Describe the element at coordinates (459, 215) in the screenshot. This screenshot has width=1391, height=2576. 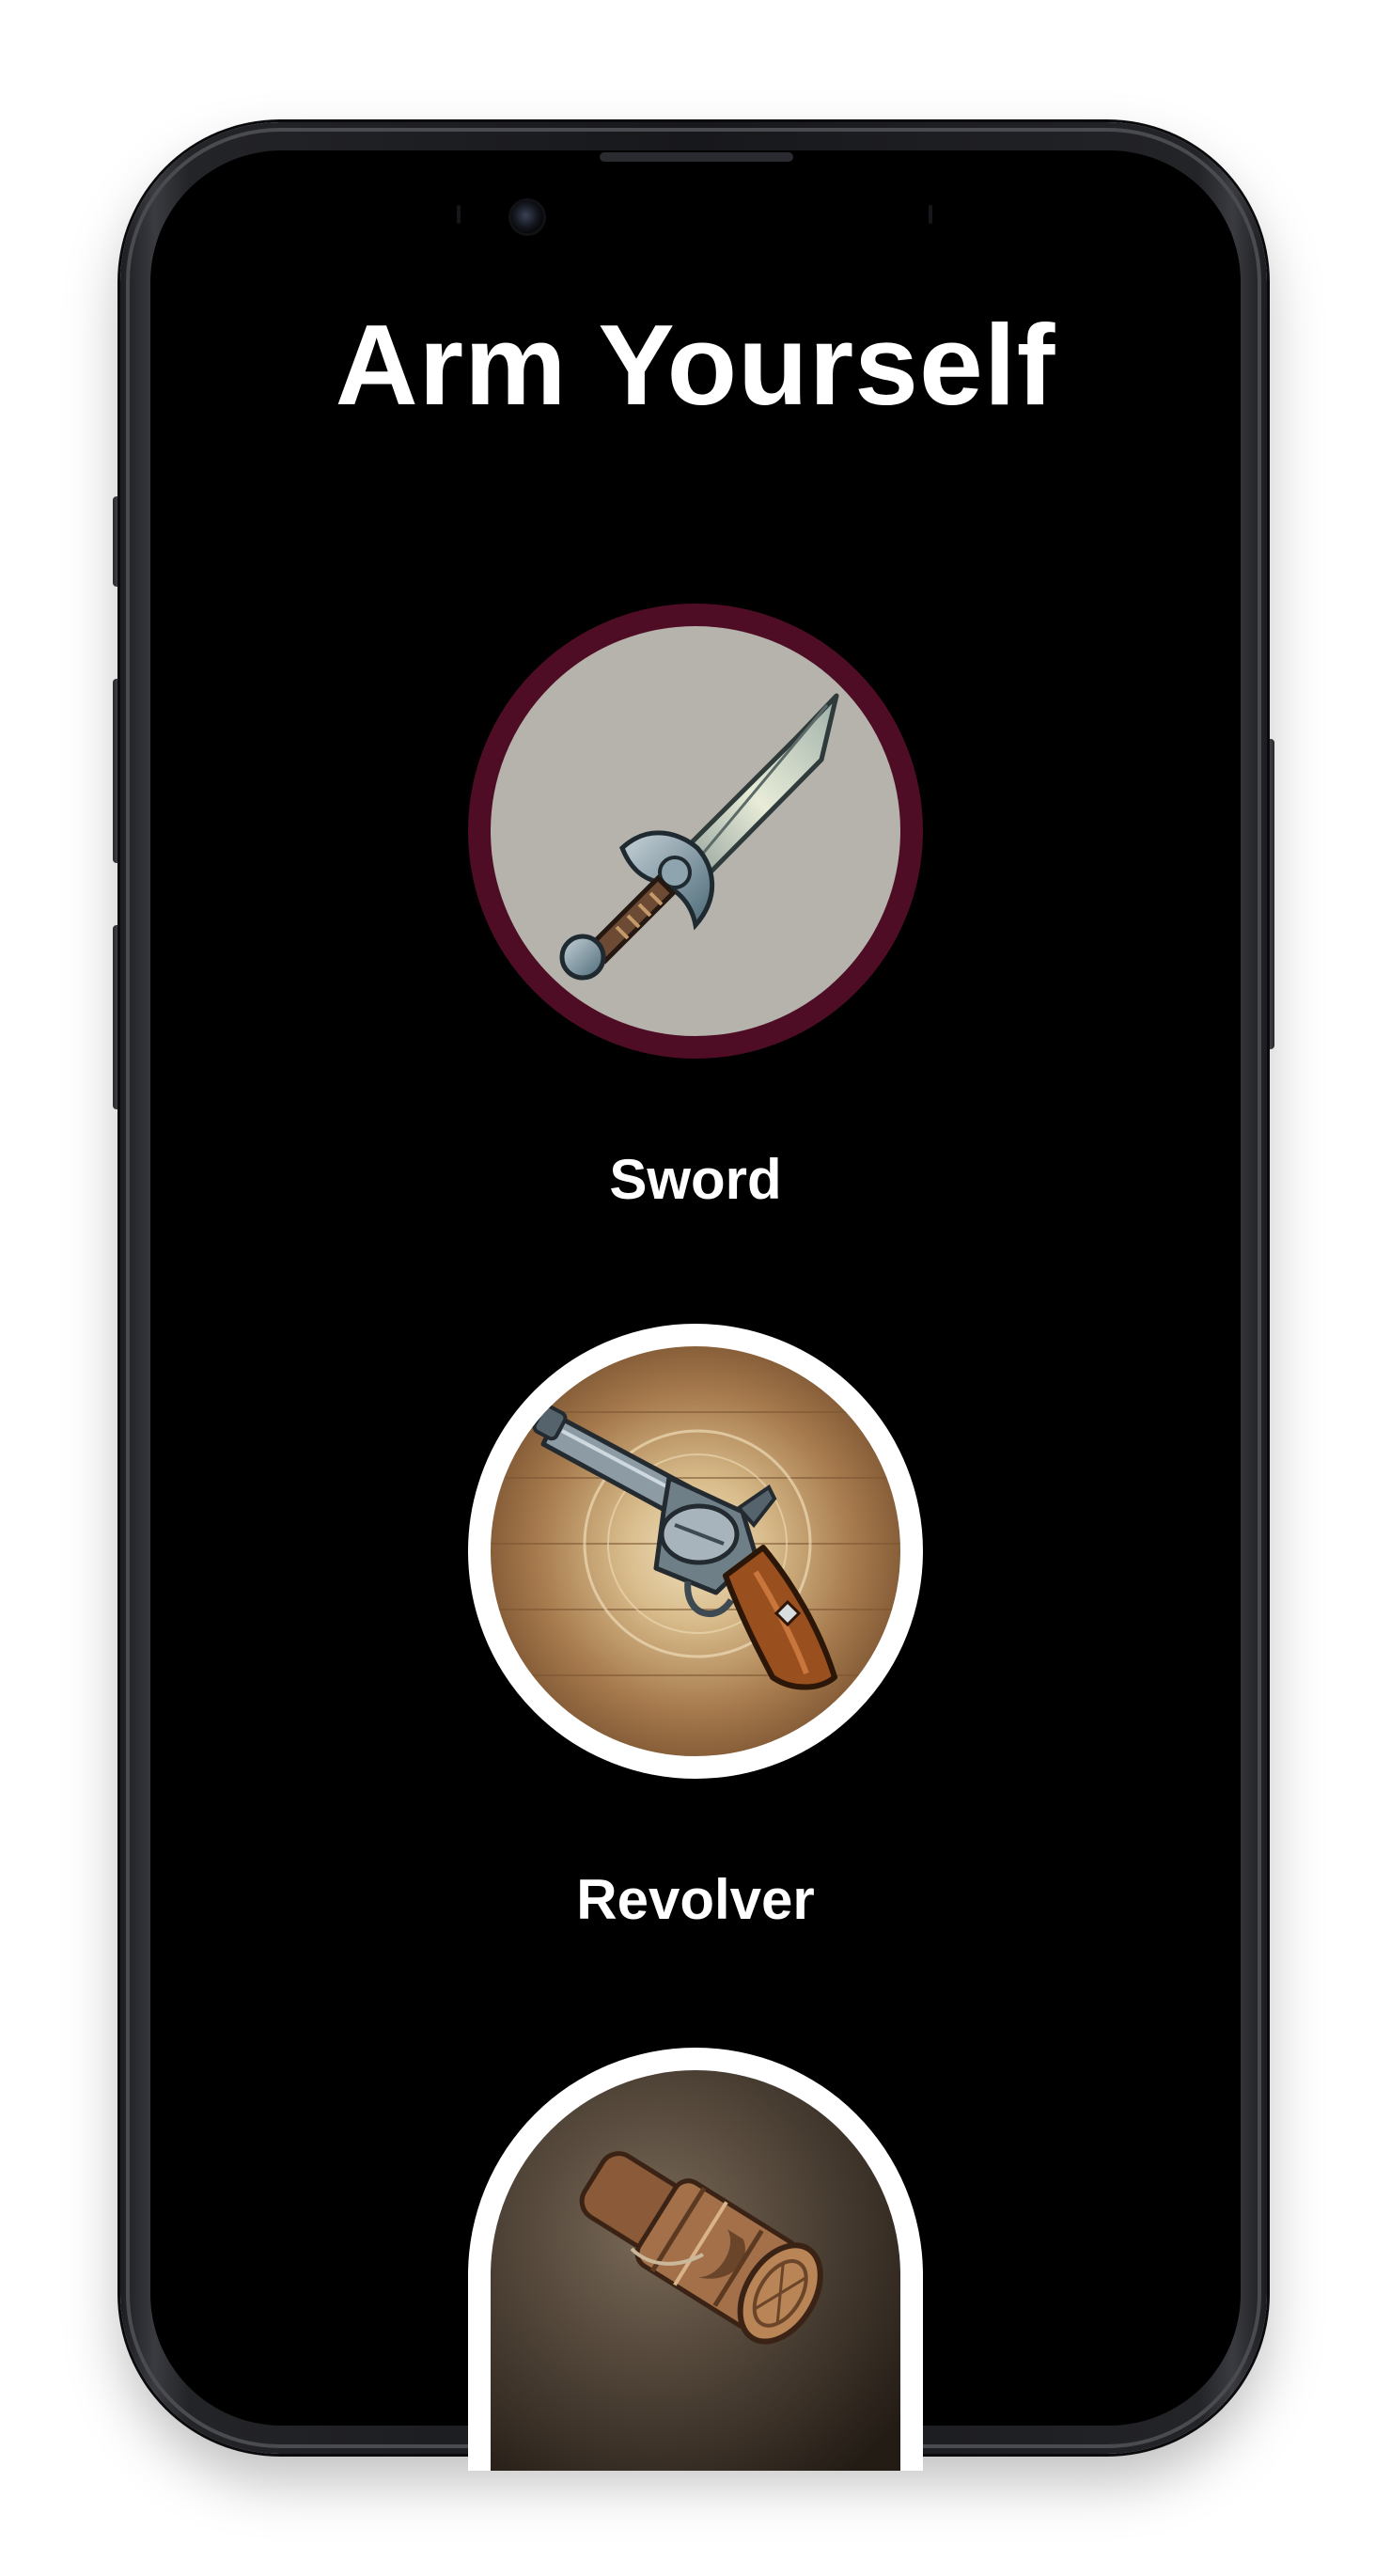
I see `left-sensor` at that location.